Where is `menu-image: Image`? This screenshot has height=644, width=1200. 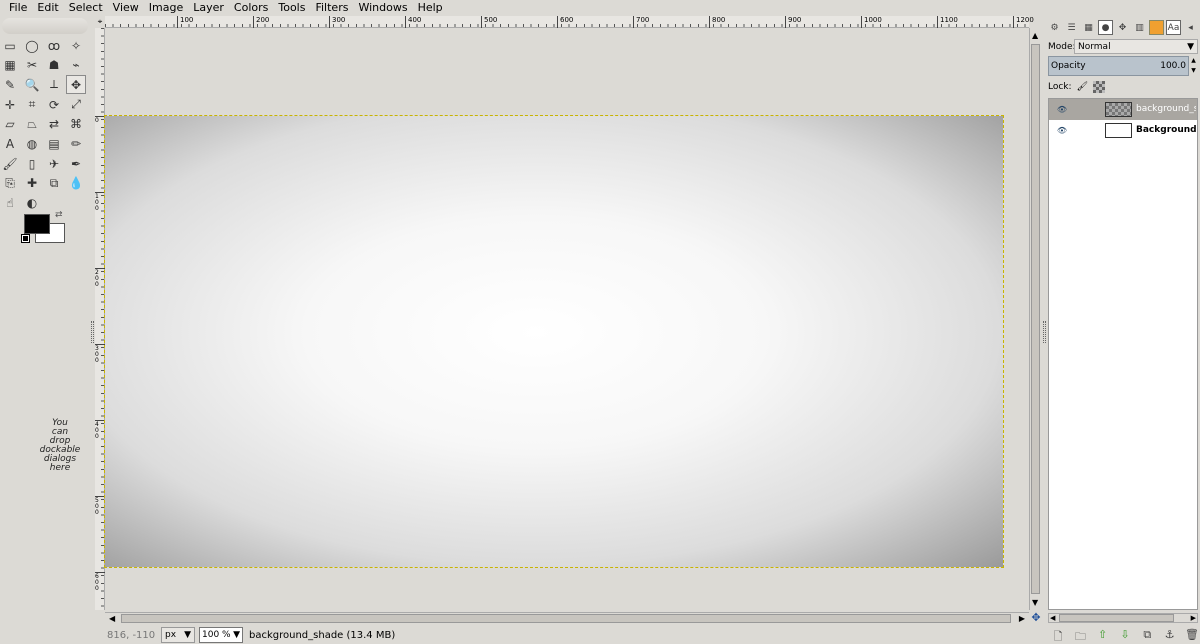 menu-image: Image is located at coordinates (166, 8).